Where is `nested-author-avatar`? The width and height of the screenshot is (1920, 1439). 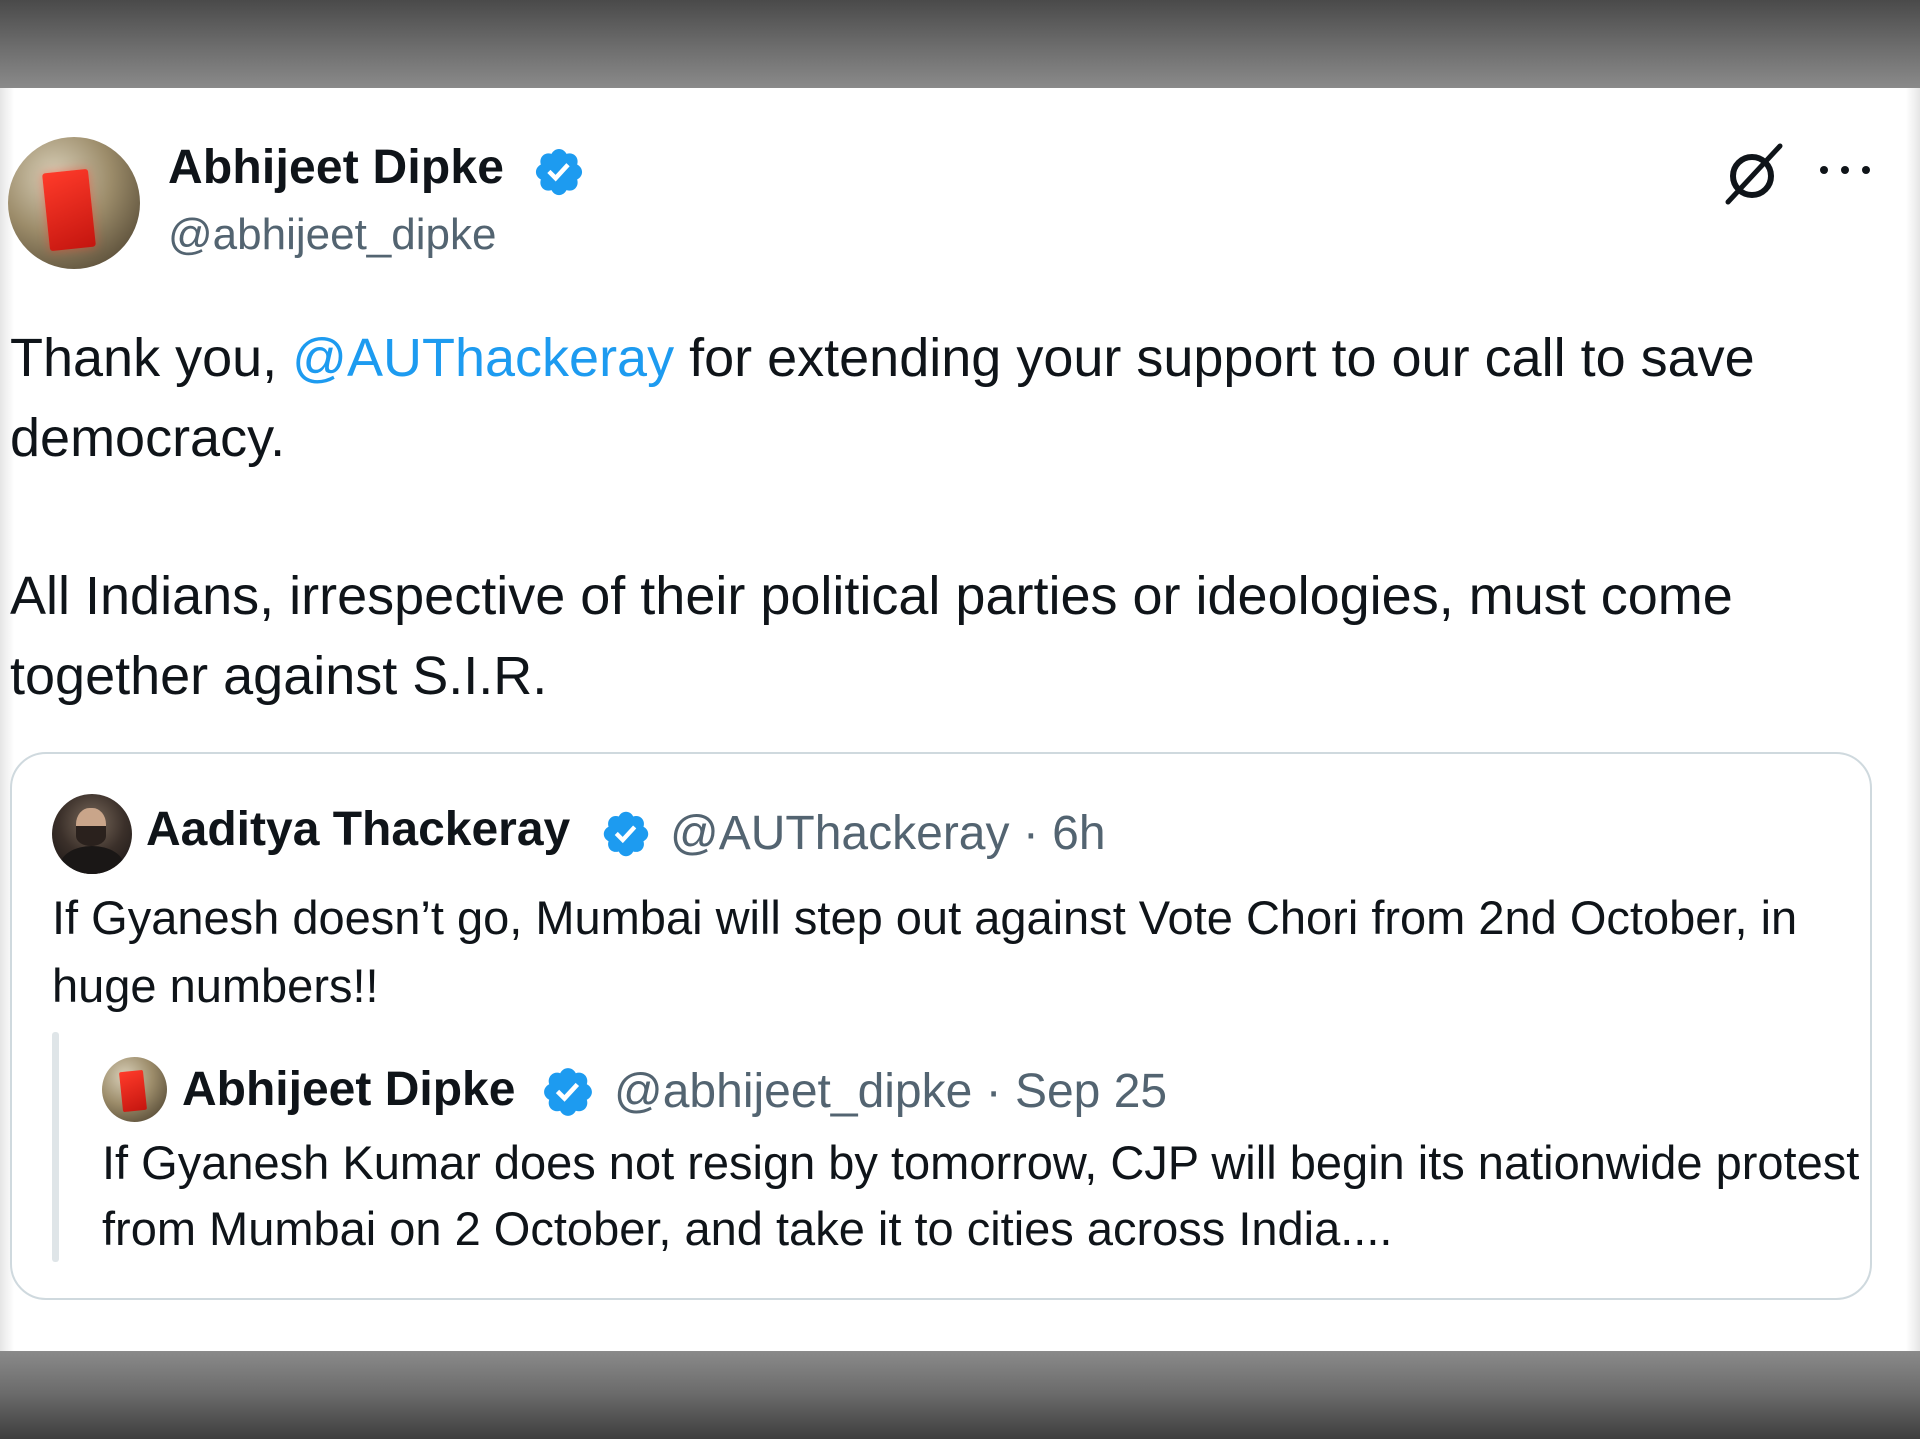
nested-author-avatar is located at coordinates (134, 1089).